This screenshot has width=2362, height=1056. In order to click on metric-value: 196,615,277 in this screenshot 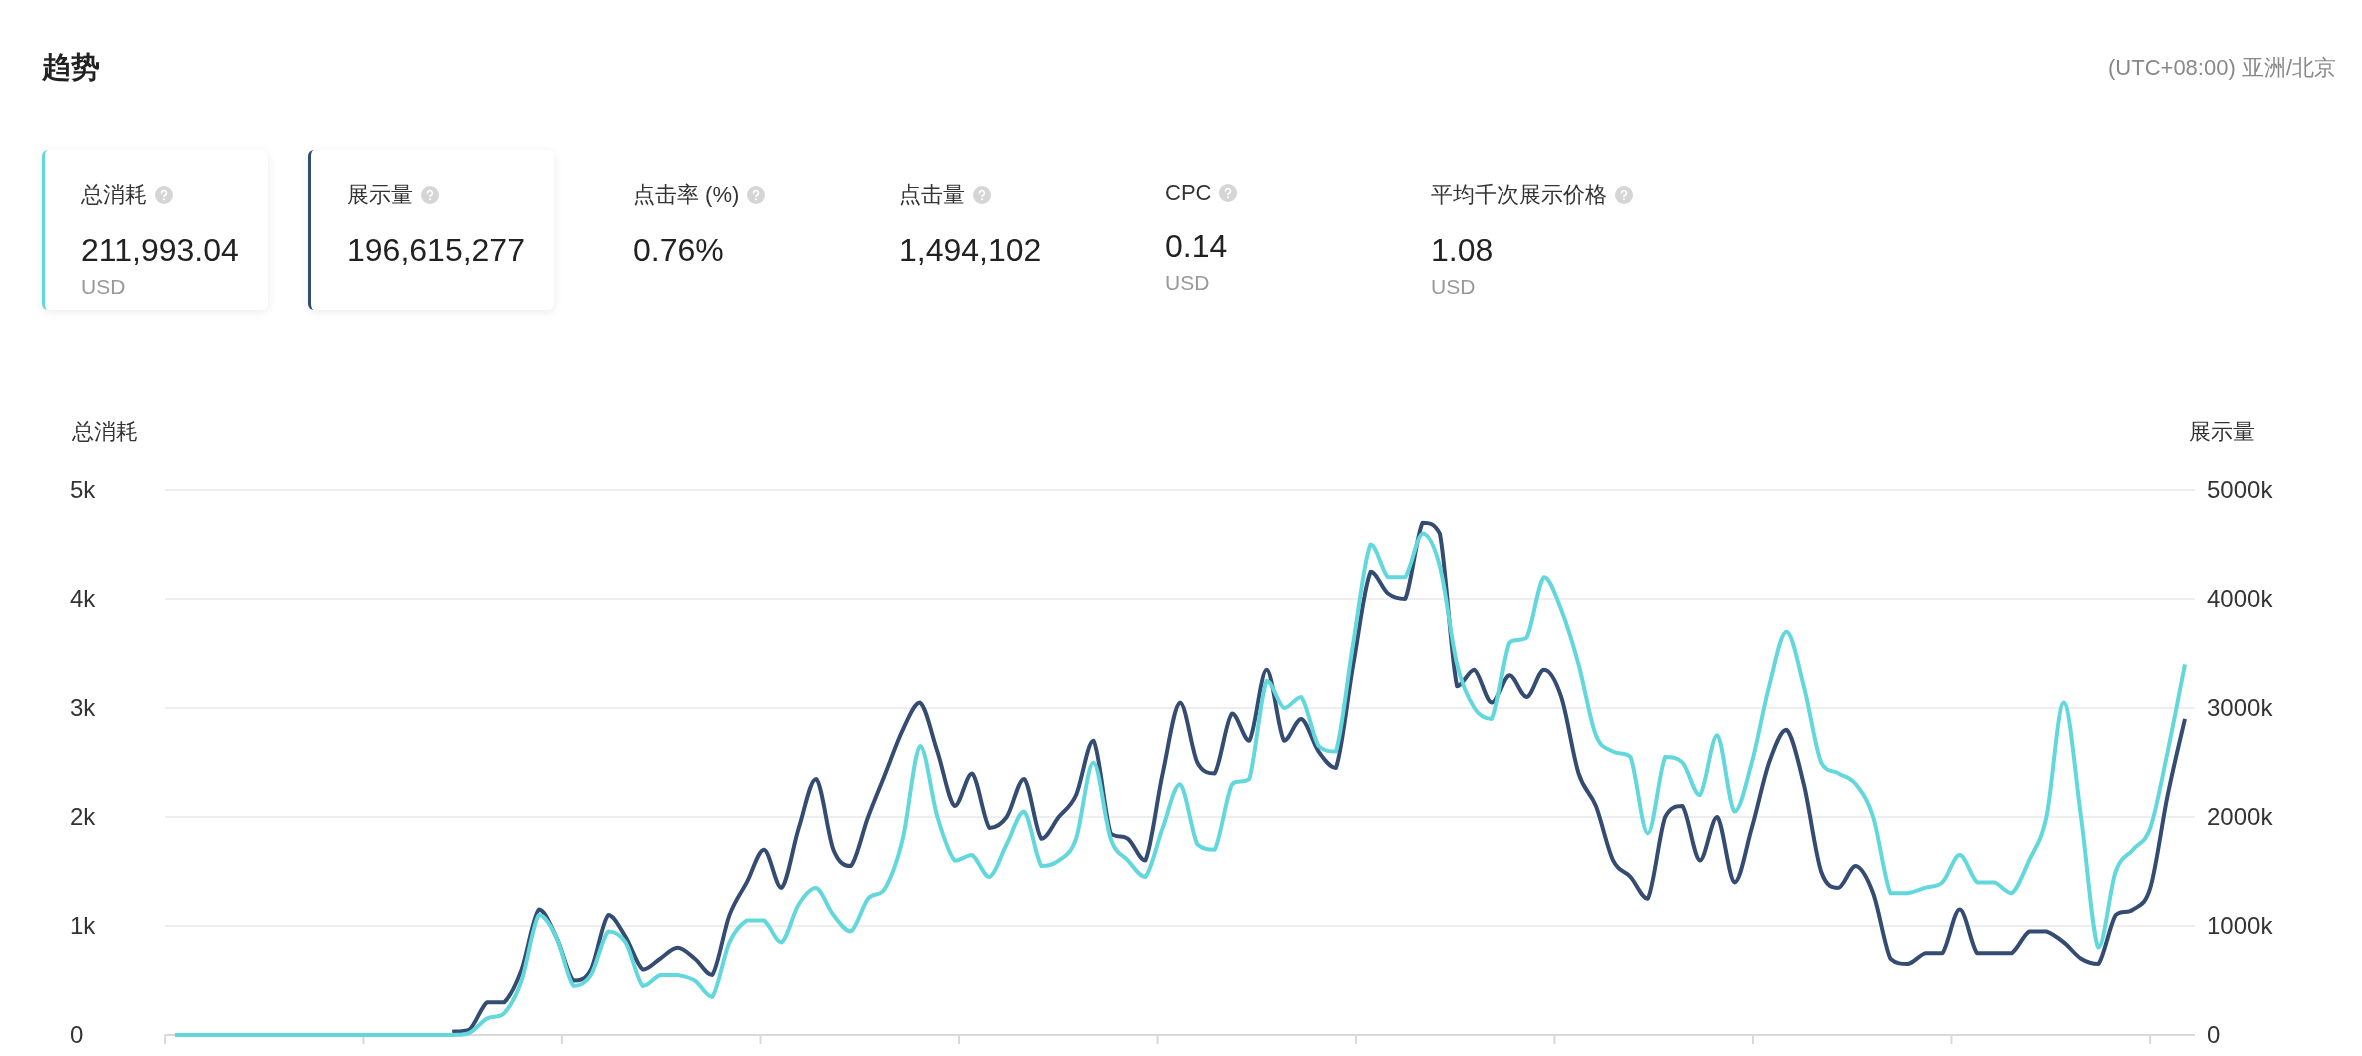, I will do `click(436, 250)`.